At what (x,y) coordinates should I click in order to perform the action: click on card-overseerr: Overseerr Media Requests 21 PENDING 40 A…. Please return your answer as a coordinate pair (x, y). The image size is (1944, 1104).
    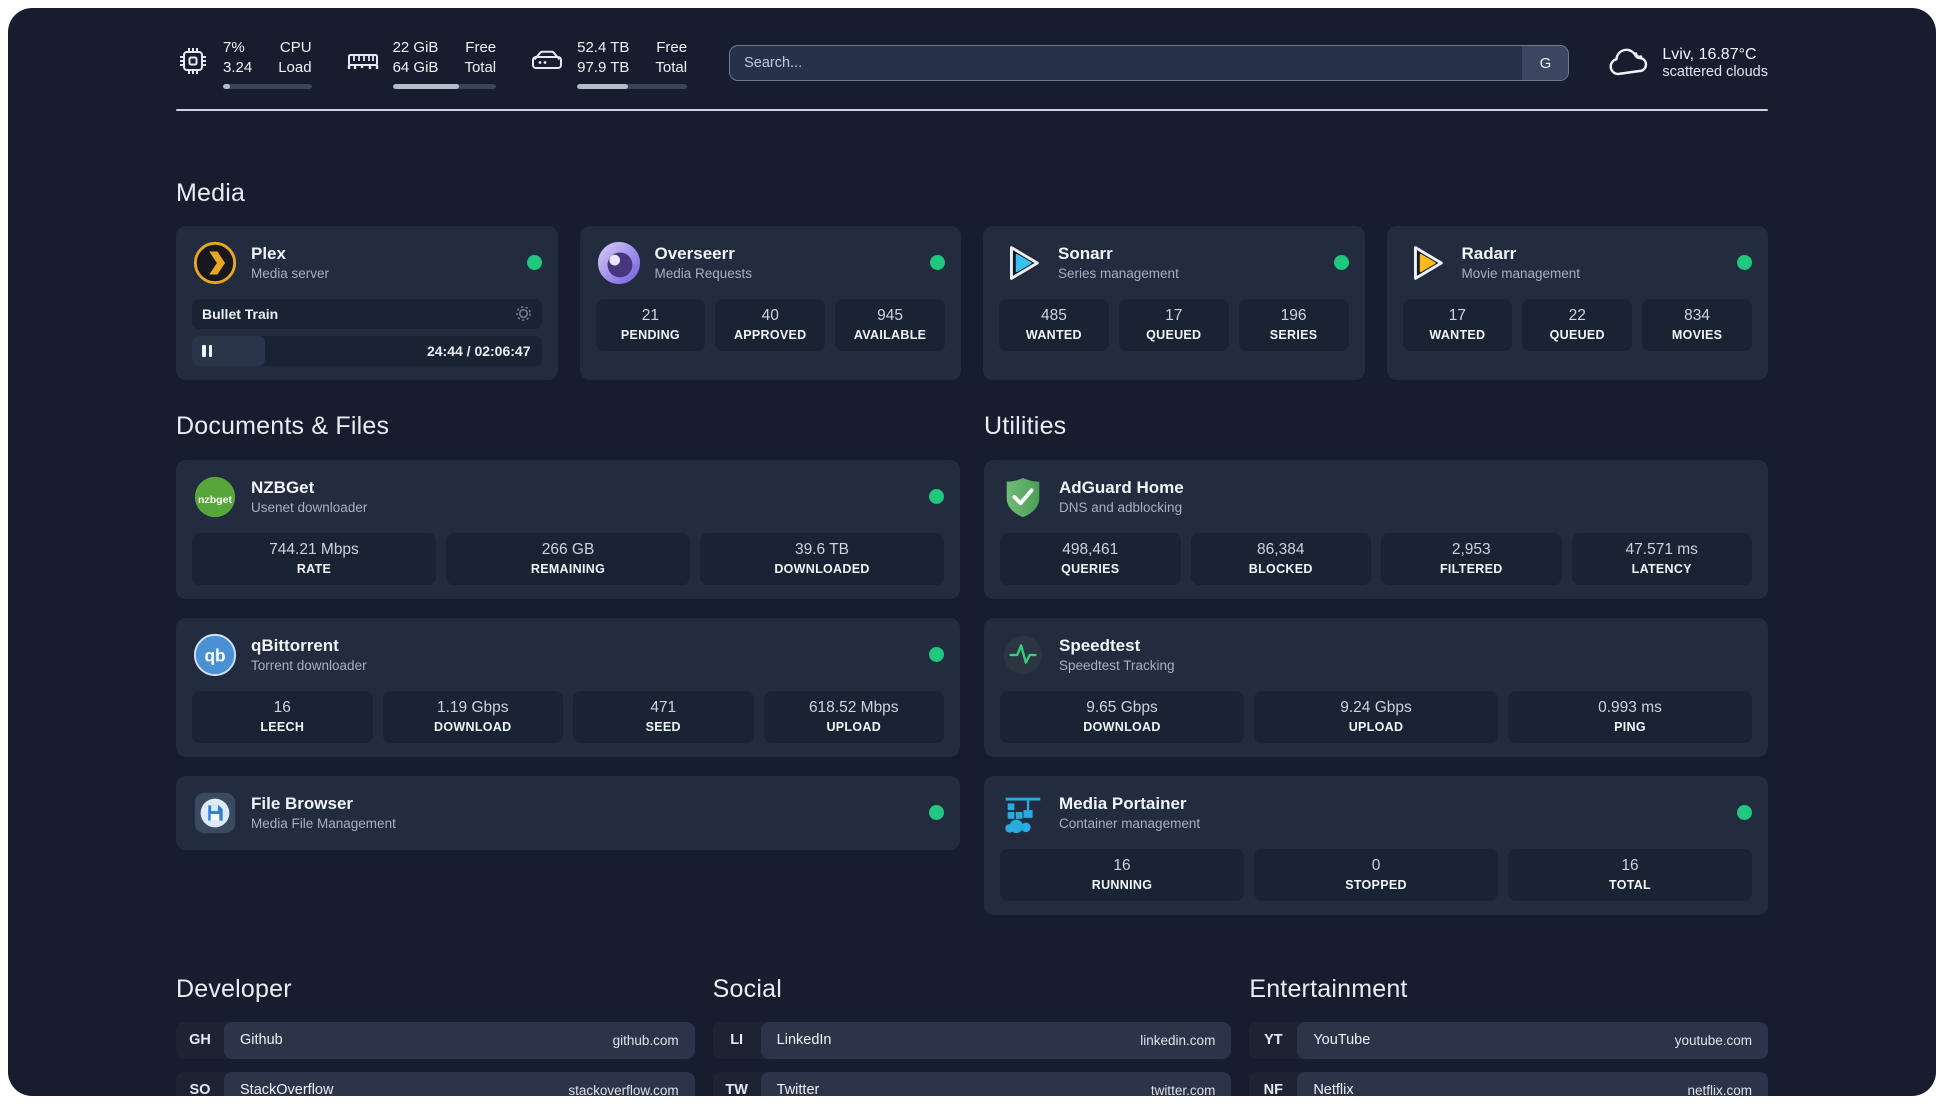
    Looking at the image, I should click on (770, 302).